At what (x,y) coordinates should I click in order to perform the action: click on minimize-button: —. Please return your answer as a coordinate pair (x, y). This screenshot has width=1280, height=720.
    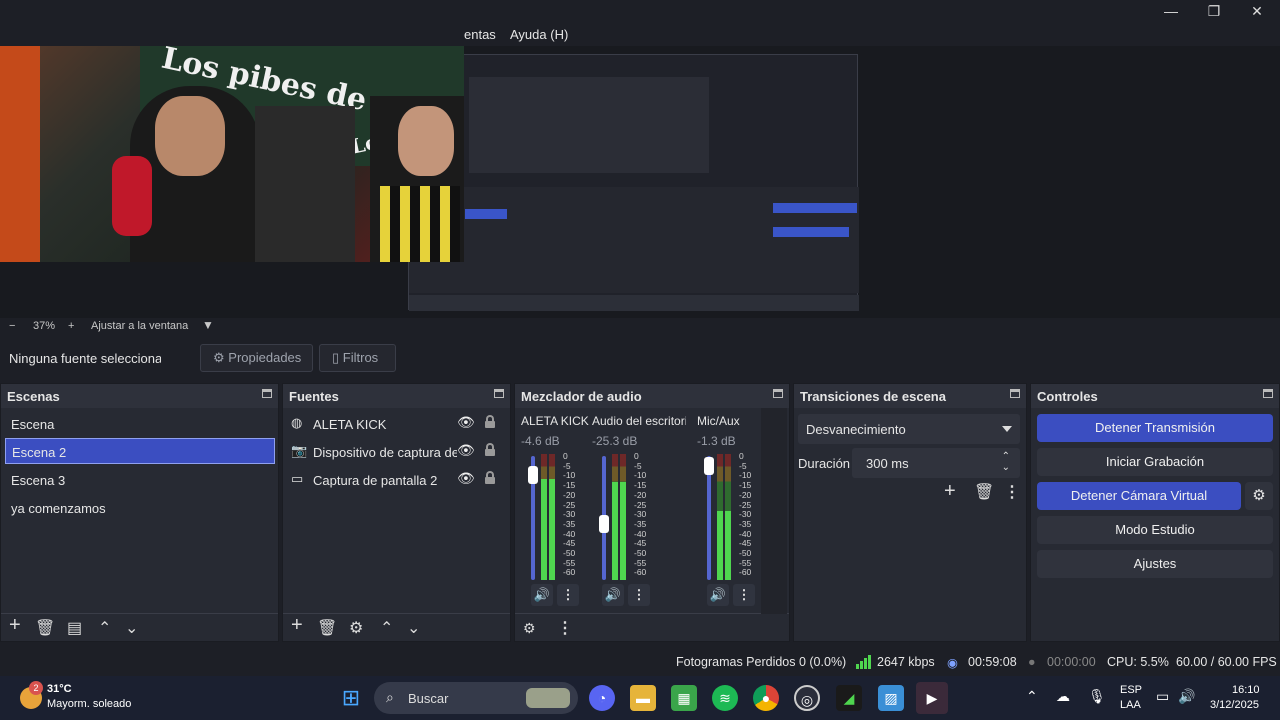
    Looking at the image, I should click on (1171, 11).